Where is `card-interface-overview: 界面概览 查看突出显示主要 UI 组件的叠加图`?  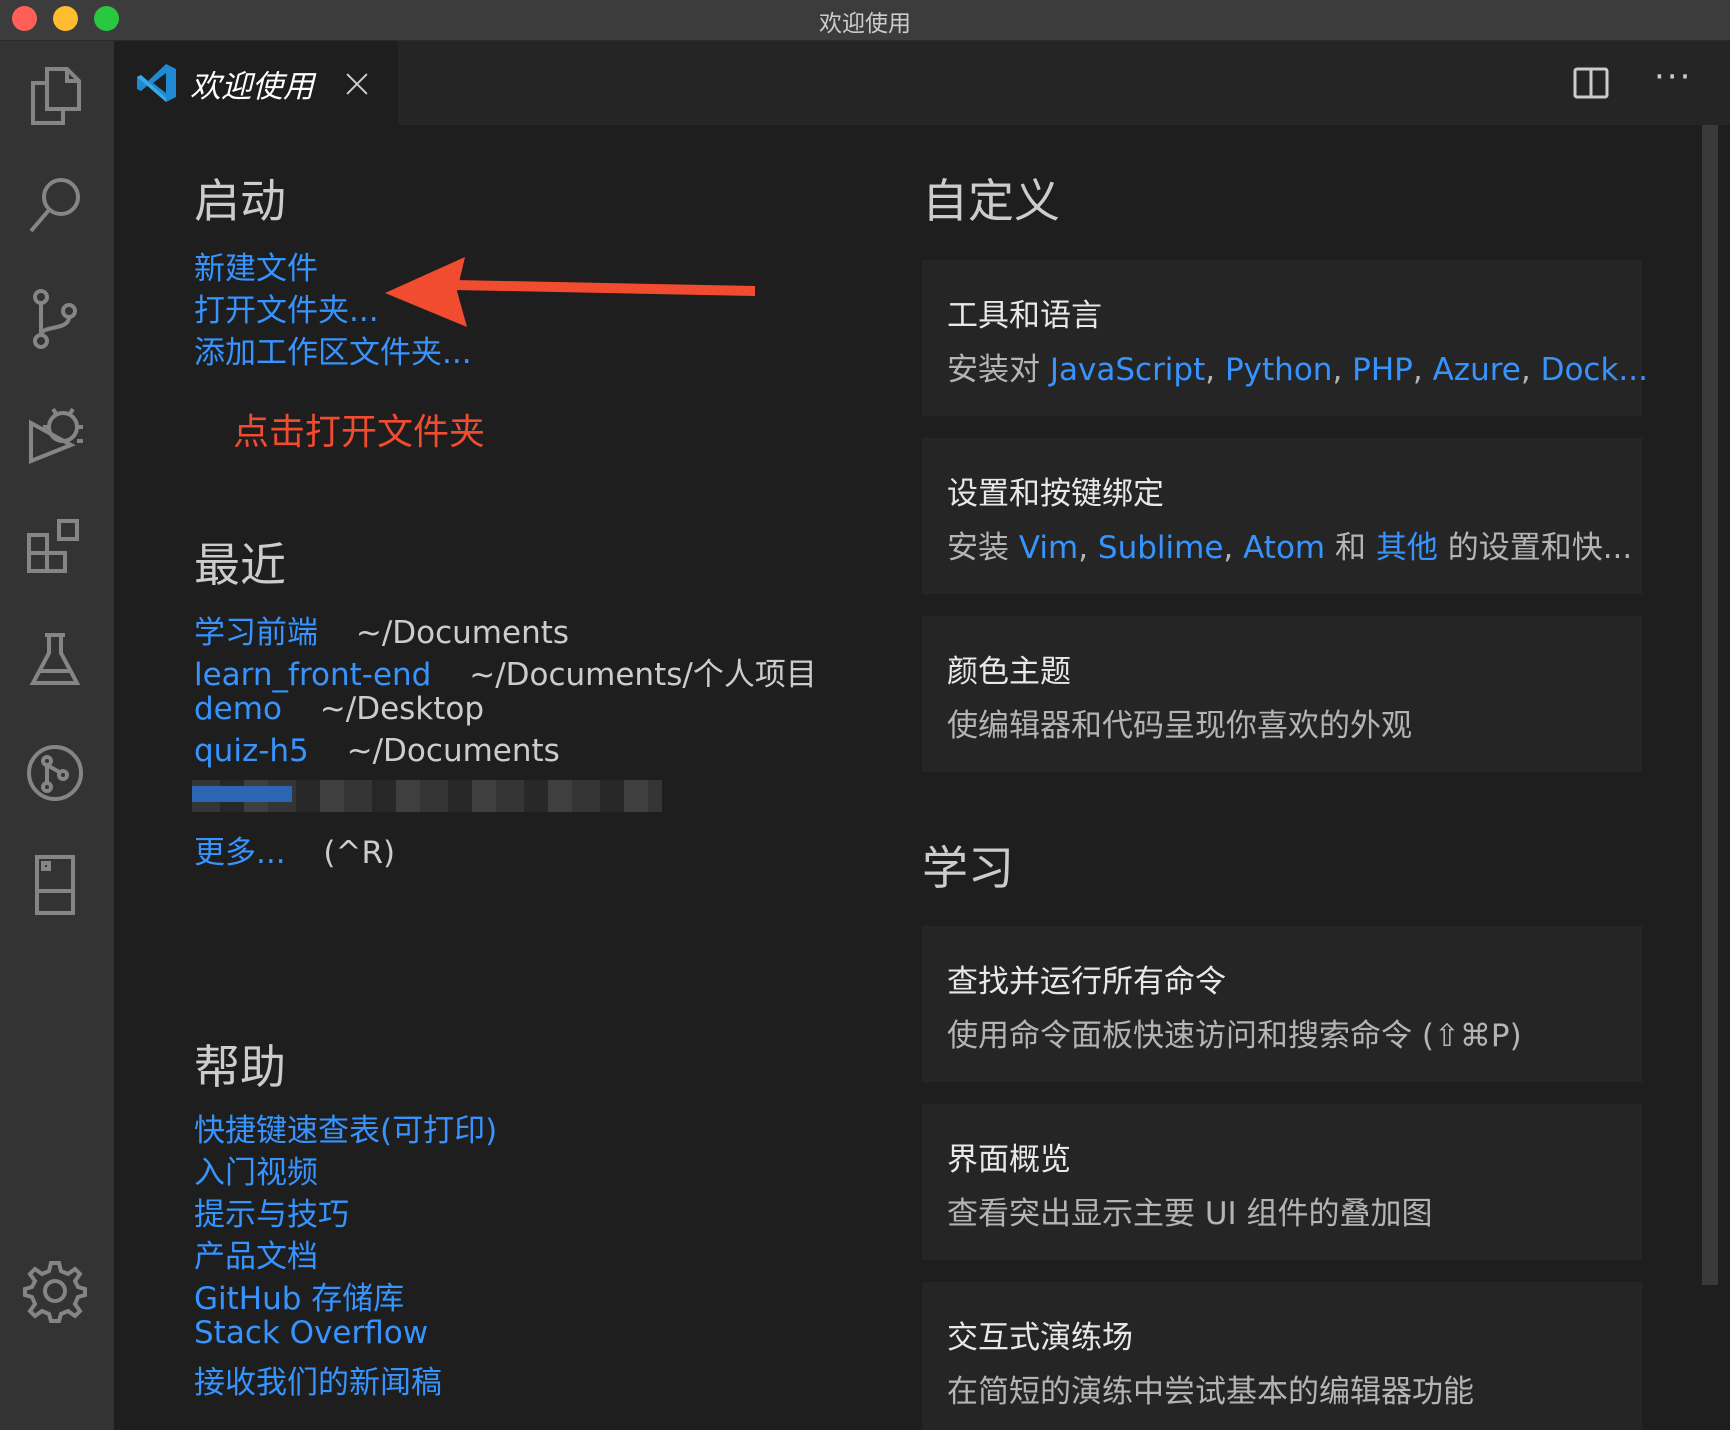
card-interface-overview: 界面概览 查看突出显示主要 UI 组件的叠加图 is located at coordinates (1282, 1182).